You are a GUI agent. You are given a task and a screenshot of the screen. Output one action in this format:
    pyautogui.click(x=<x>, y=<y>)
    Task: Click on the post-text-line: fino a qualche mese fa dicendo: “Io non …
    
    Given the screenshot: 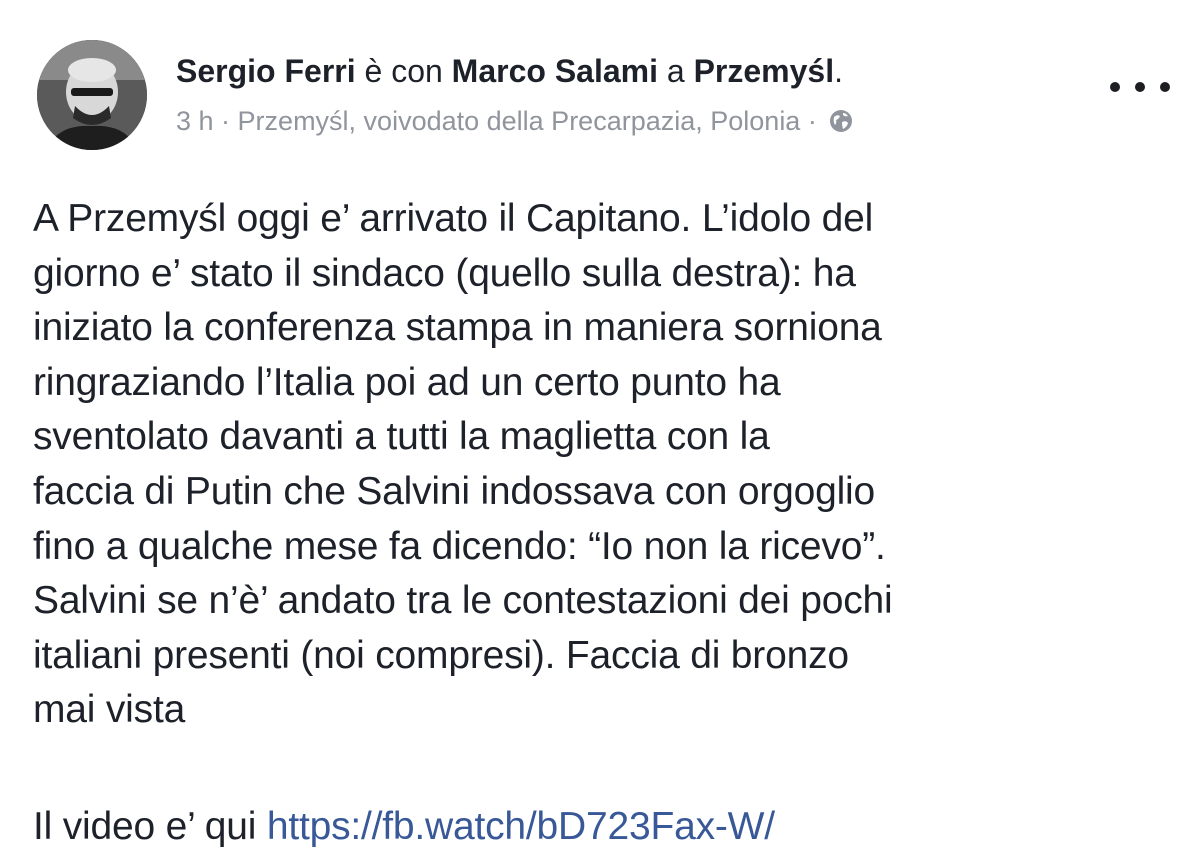 What is the action you would take?
    pyautogui.click(x=459, y=546)
    